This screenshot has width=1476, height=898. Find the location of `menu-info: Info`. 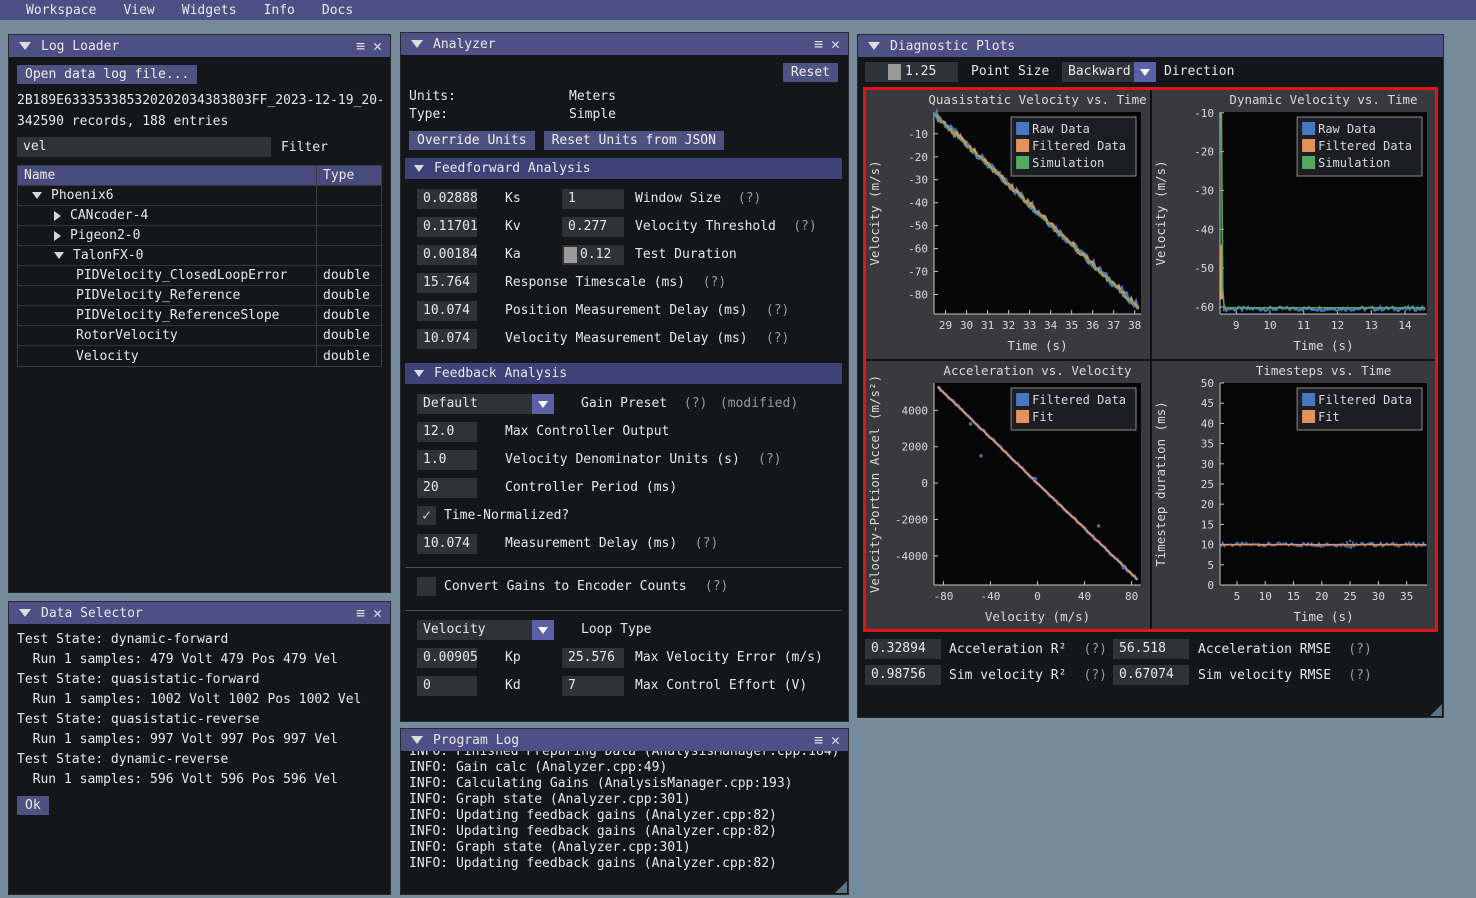

menu-info: Info is located at coordinates (279, 10).